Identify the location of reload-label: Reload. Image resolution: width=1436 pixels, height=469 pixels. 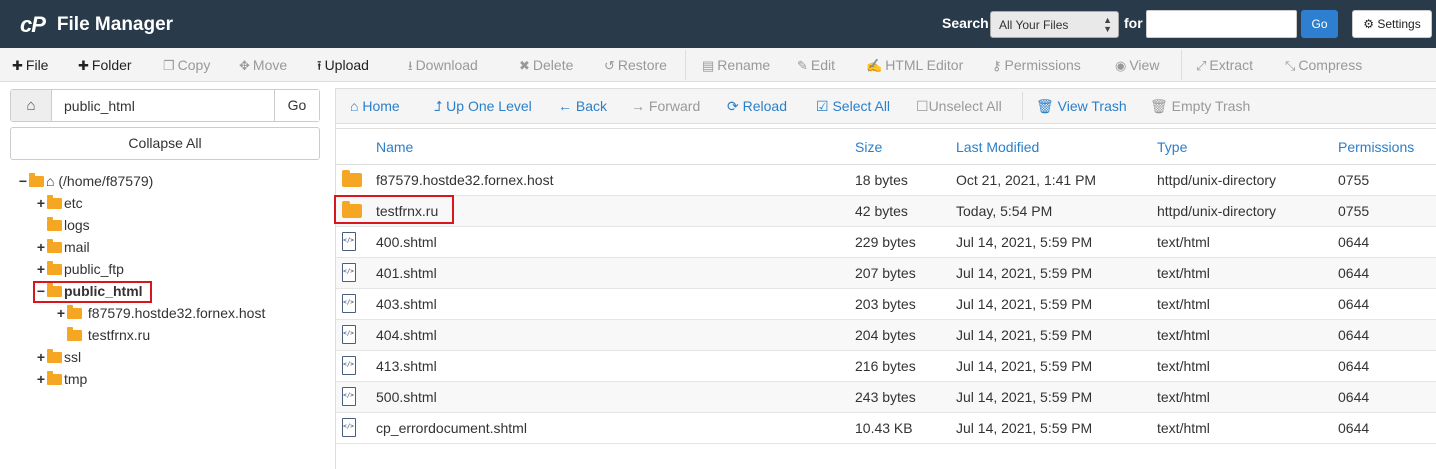
(764, 106).